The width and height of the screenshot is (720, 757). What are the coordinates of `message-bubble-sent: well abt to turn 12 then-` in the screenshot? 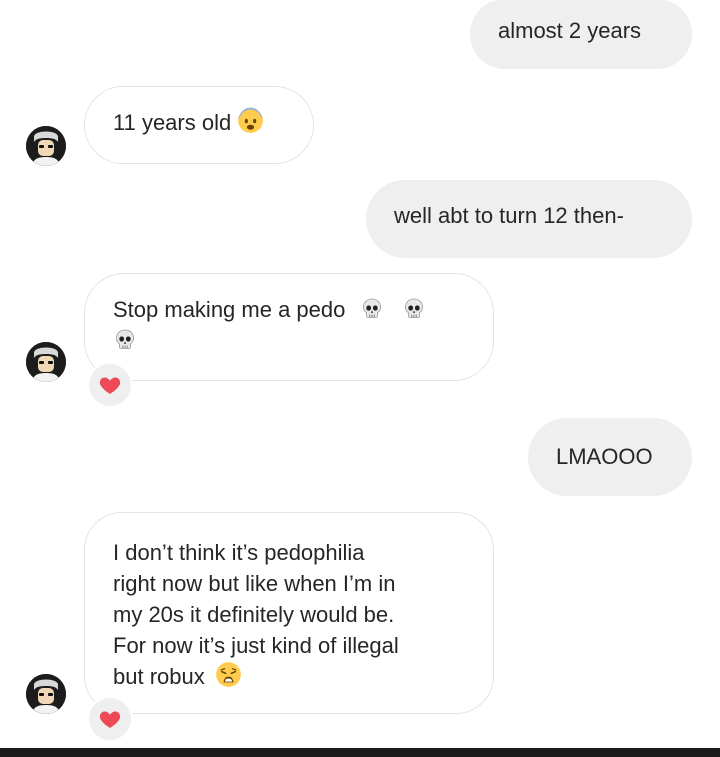 It's located at (529, 219).